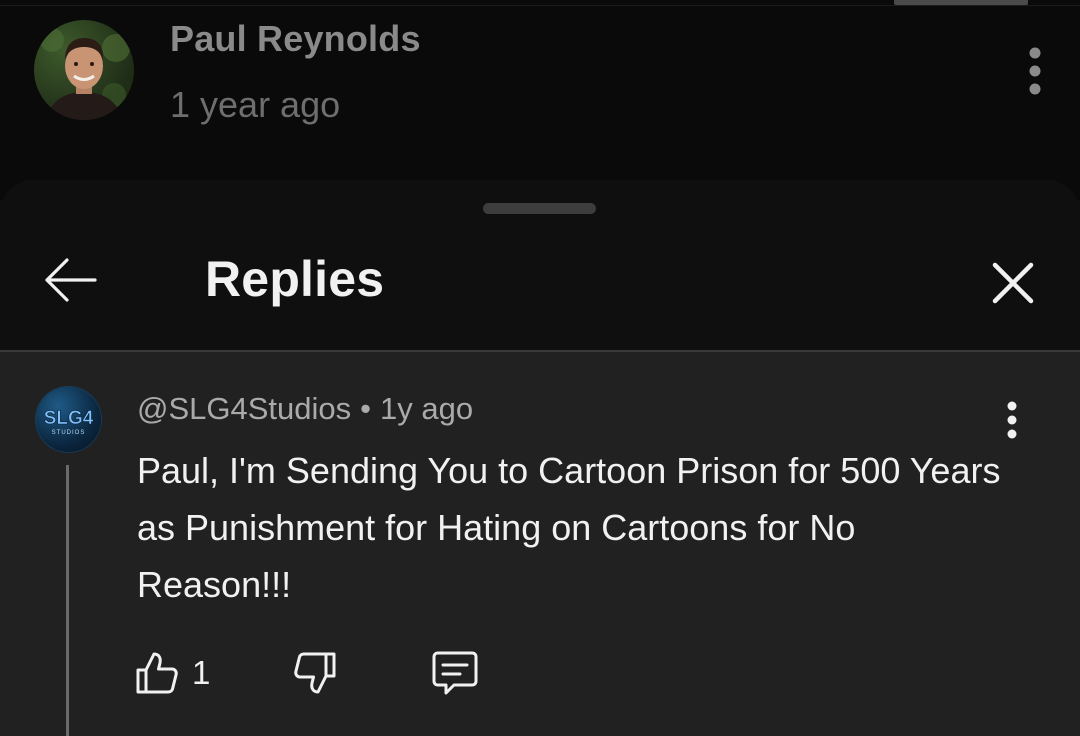  What do you see at coordinates (85, 74) in the screenshot?
I see `person-avatar-image` at bounding box center [85, 74].